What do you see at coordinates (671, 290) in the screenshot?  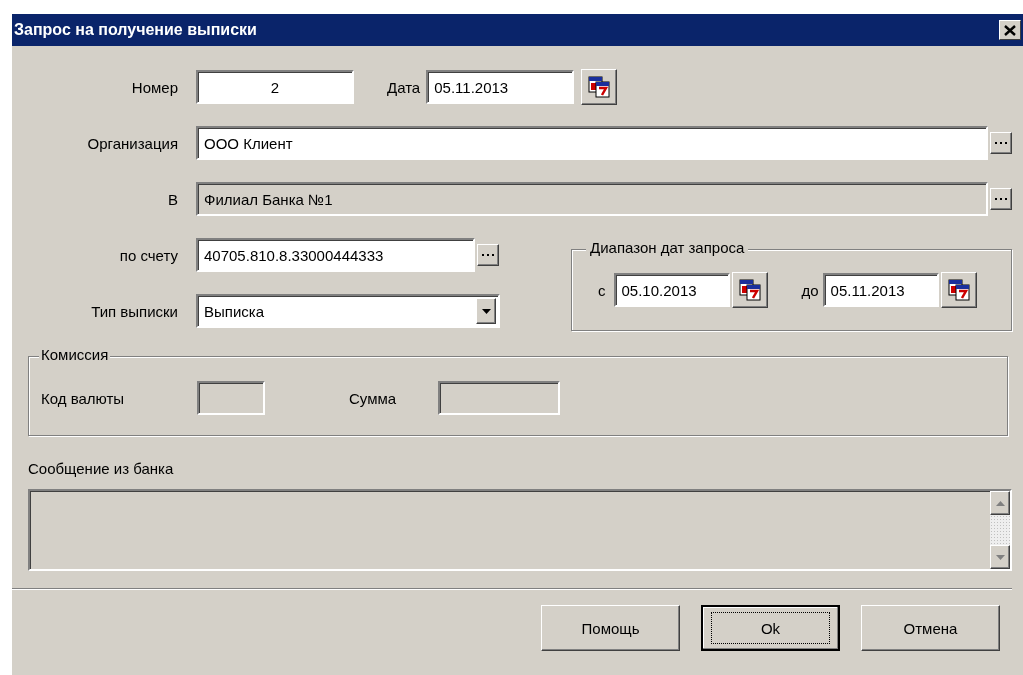 I see `from-date-field: 05.10.2013` at bounding box center [671, 290].